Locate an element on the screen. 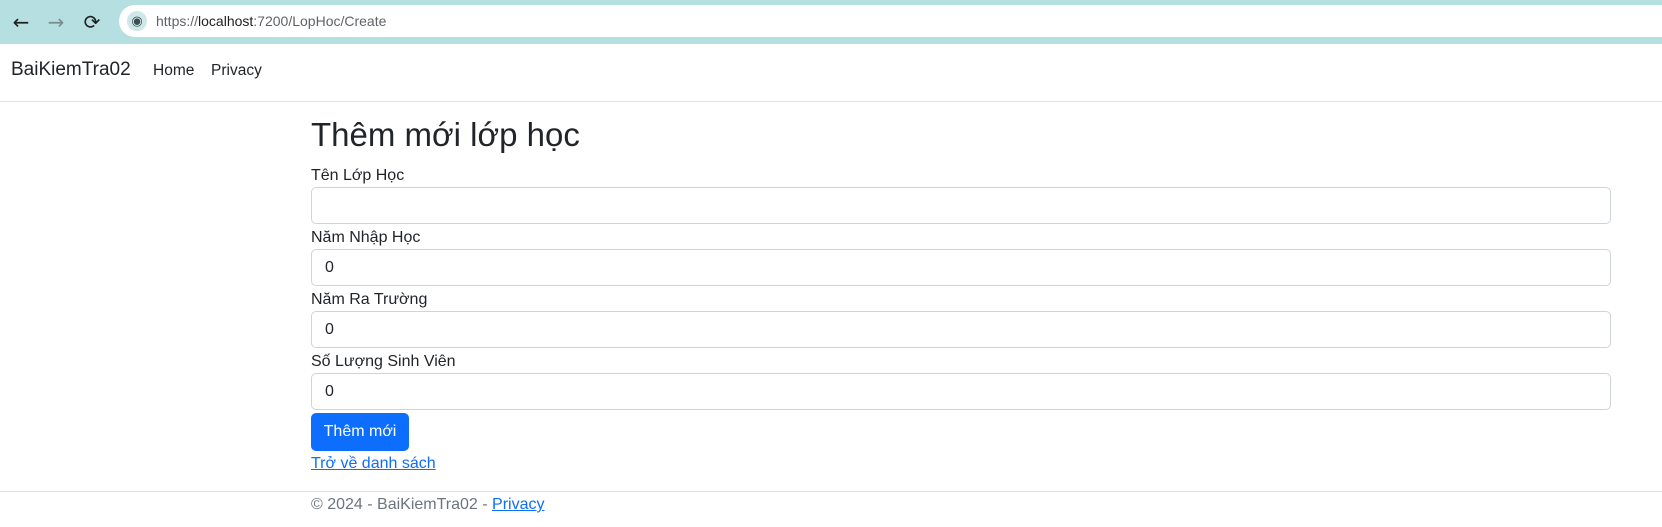 The height and width of the screenshot is (527, 1662). url-text: https://localhost:7200/LopHoc/Create is located at coordinates (271, 21).